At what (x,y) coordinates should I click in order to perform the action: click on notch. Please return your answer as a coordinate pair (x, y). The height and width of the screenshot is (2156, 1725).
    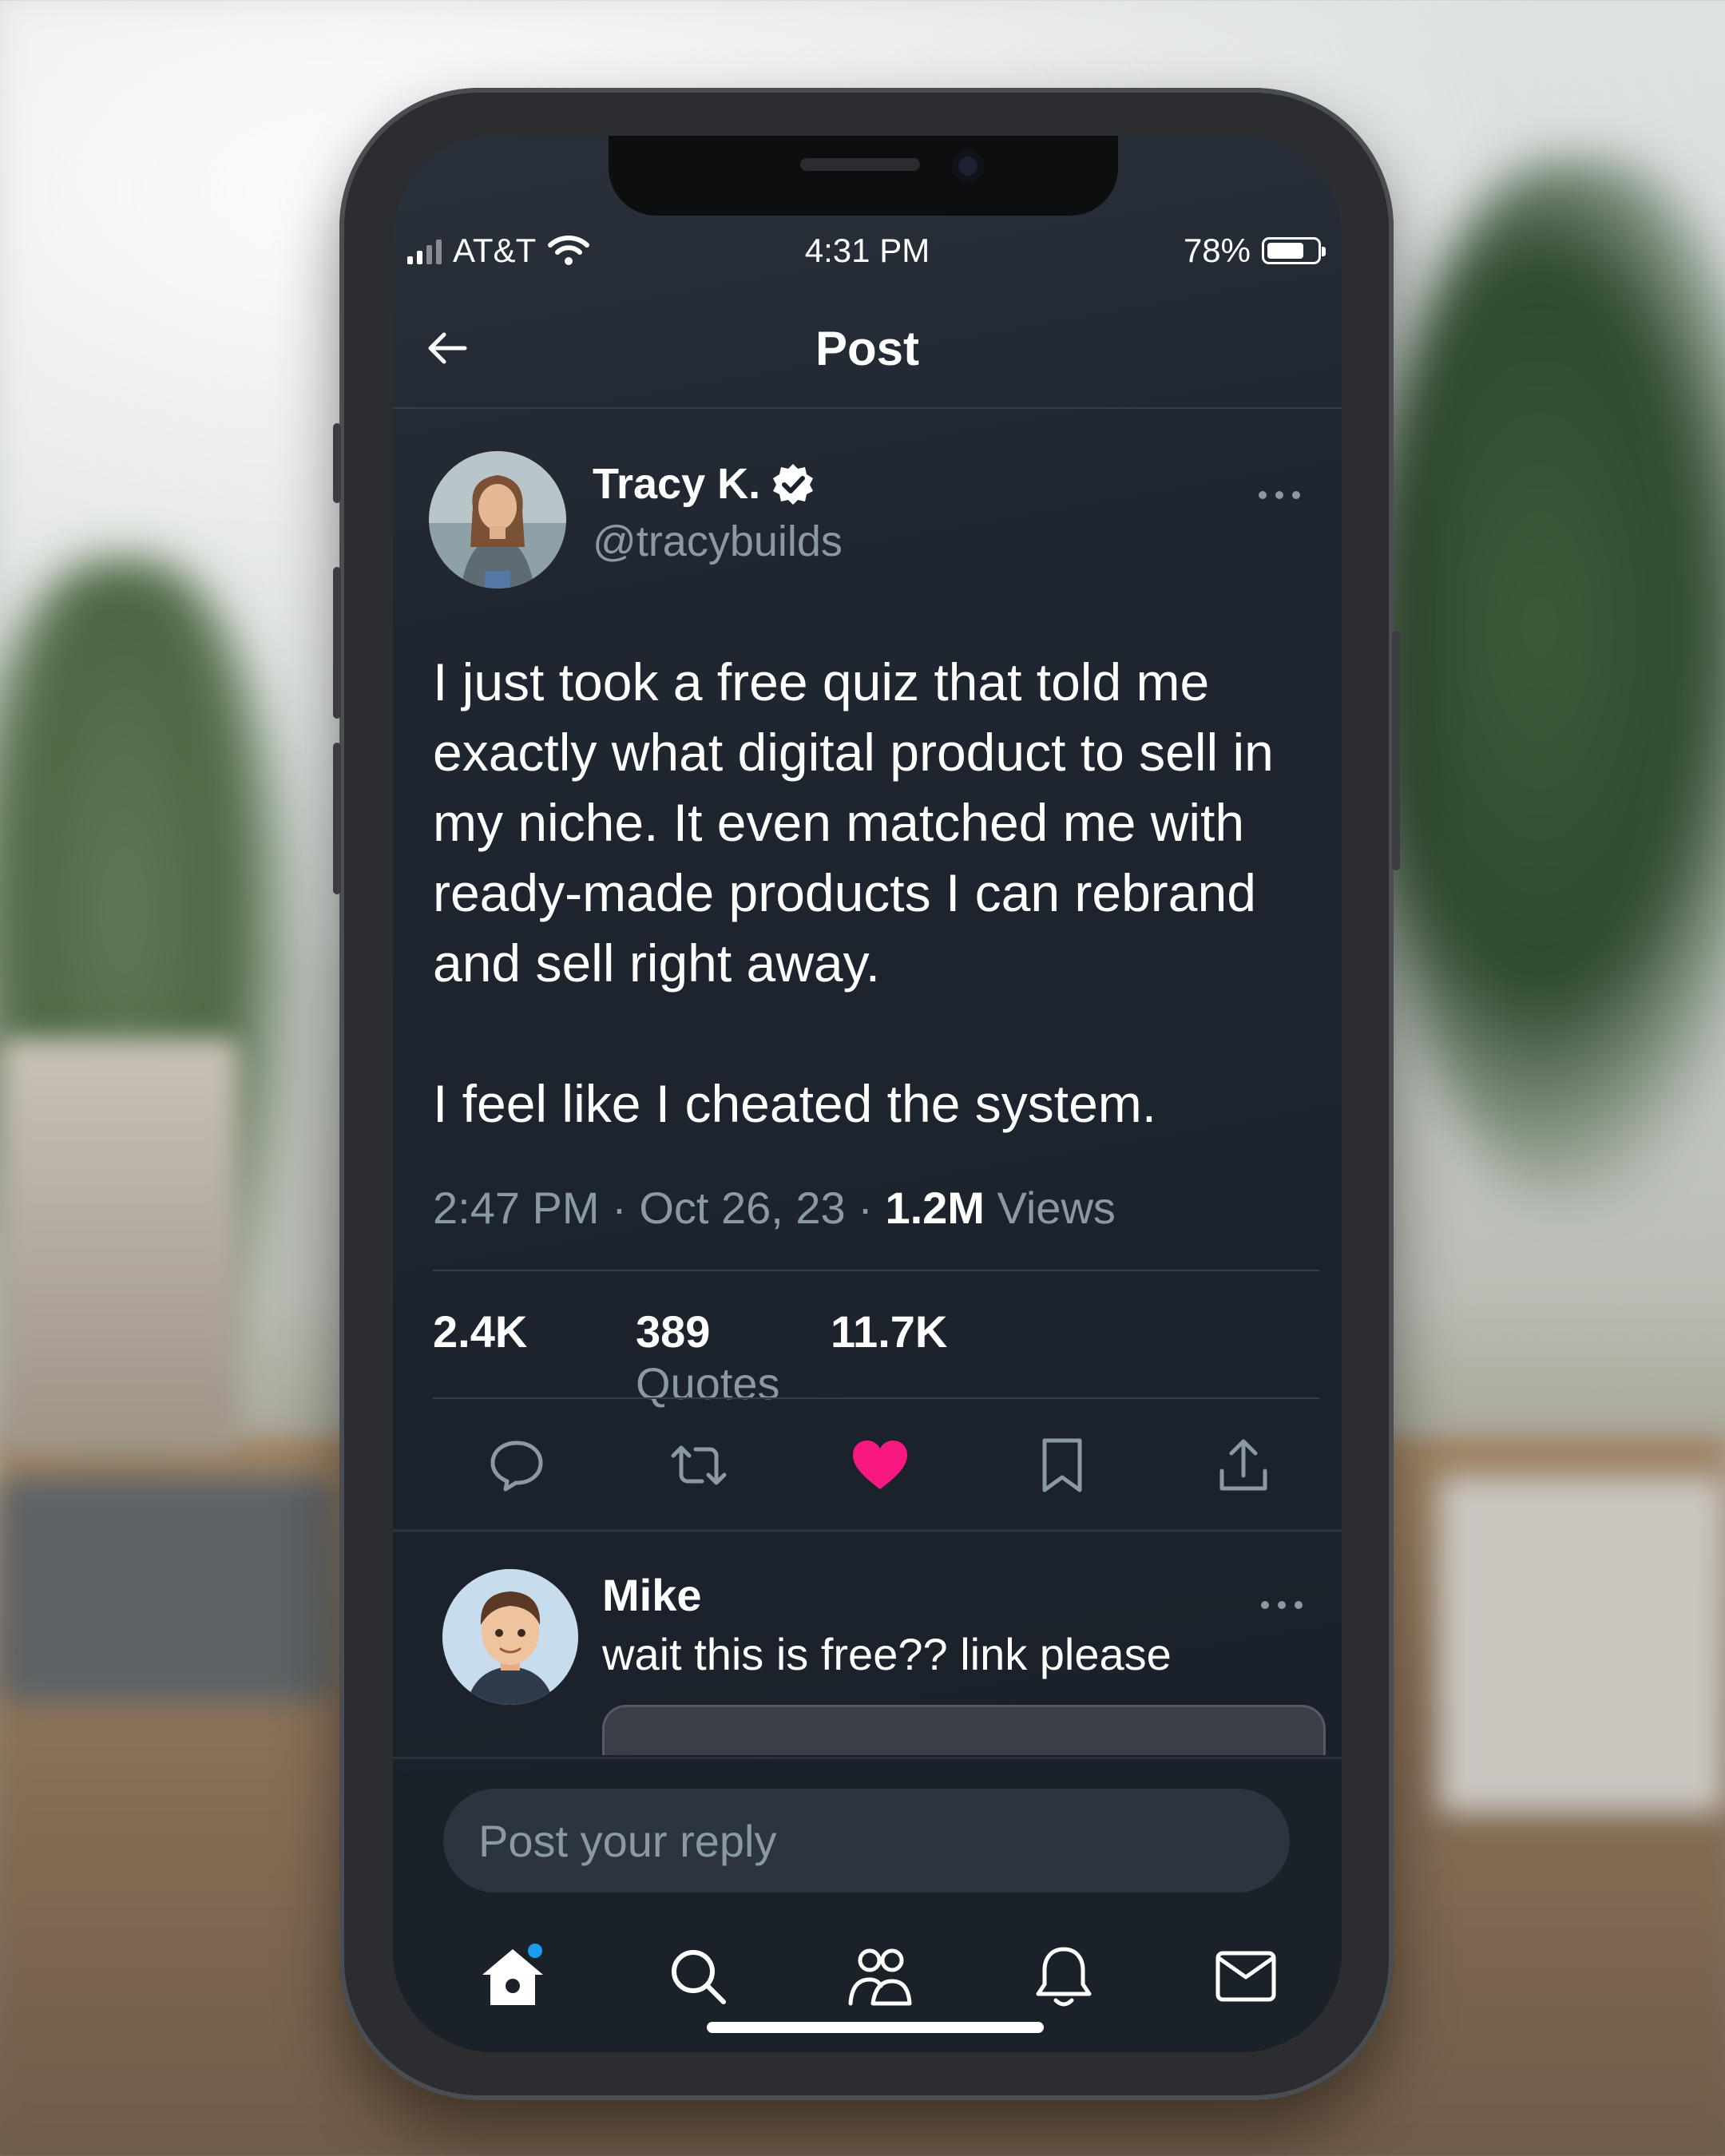
    Looking at the image, I should click on (864, 176).